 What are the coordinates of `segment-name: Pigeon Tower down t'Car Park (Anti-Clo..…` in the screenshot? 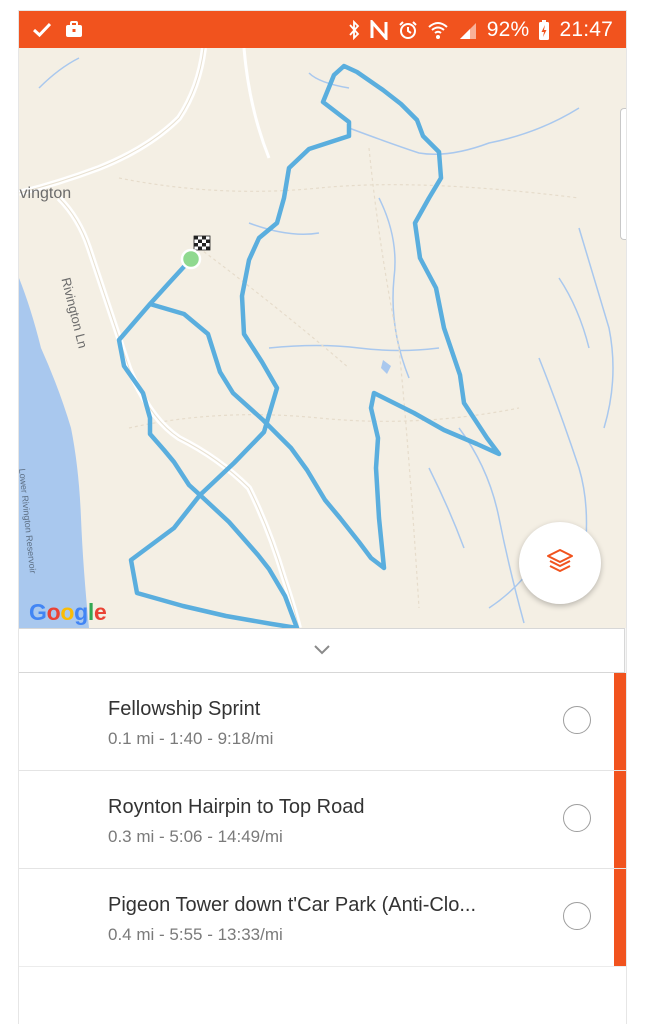 It's located at (292, 905).